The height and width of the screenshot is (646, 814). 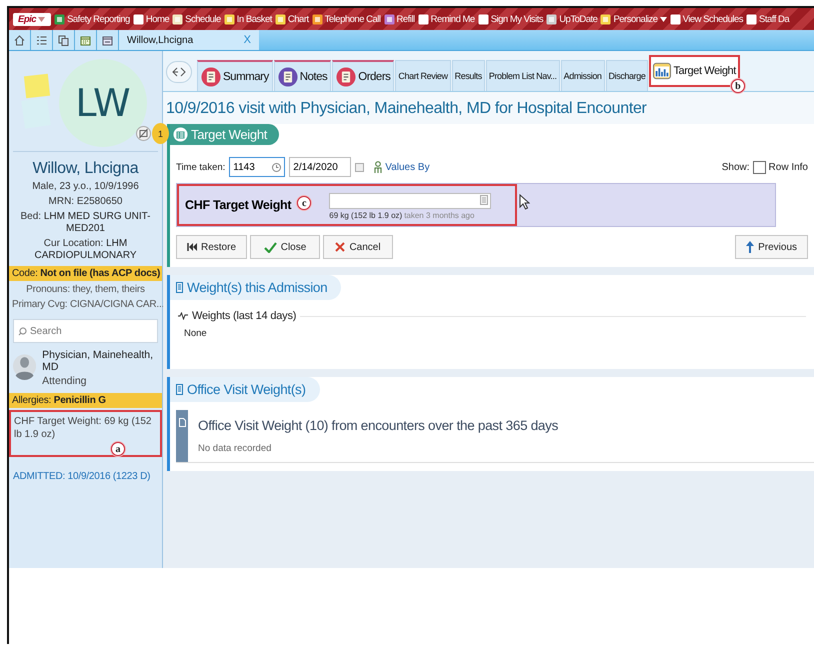 What do you see at coordinates (103, 103) in the screenshot?
I see `patient-initials-avatar: LW` at bounding box center [103, 103].